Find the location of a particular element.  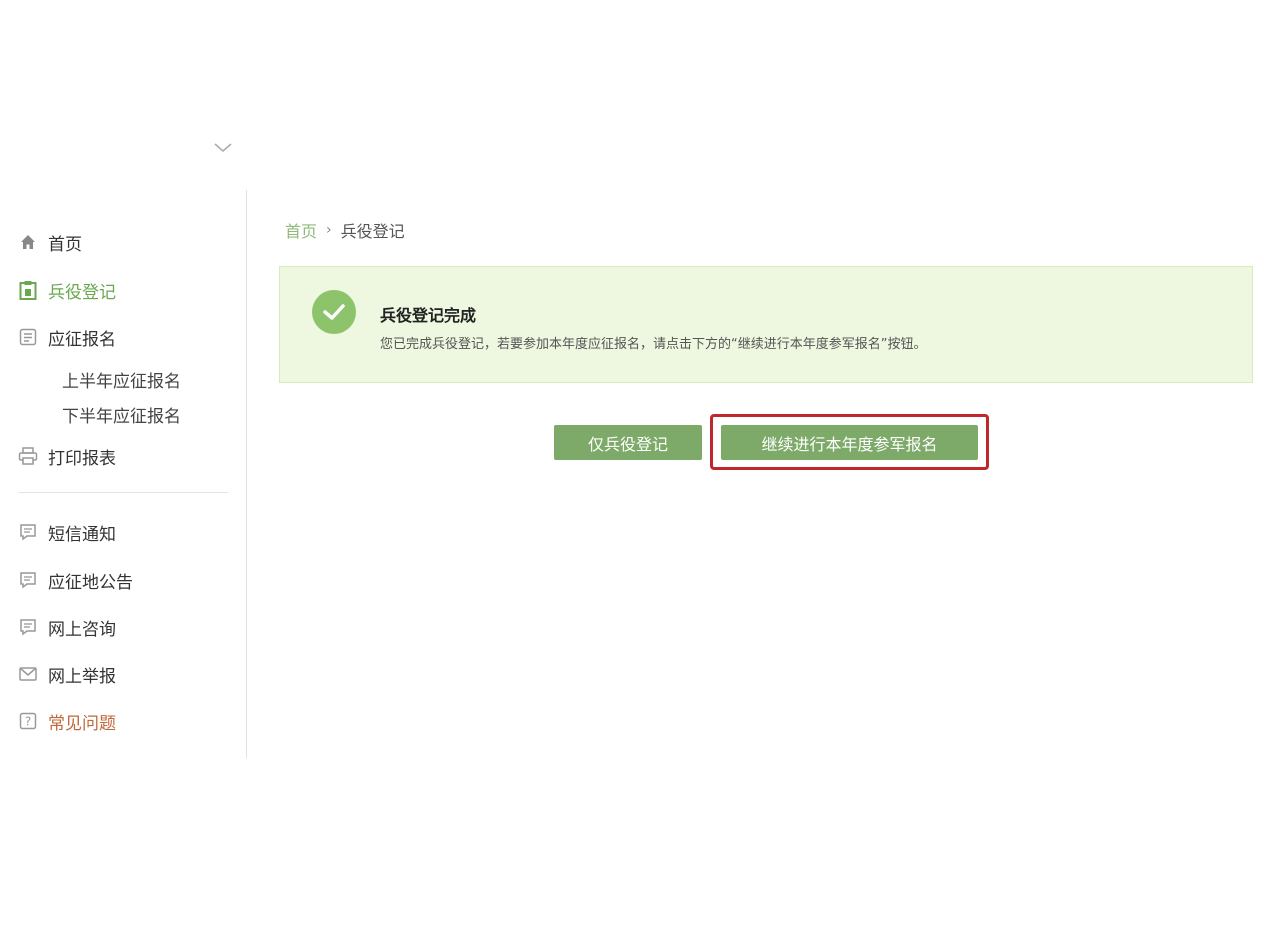

sidebar-item-faq: ? 常见问题 is located at coordinates (67, 721).